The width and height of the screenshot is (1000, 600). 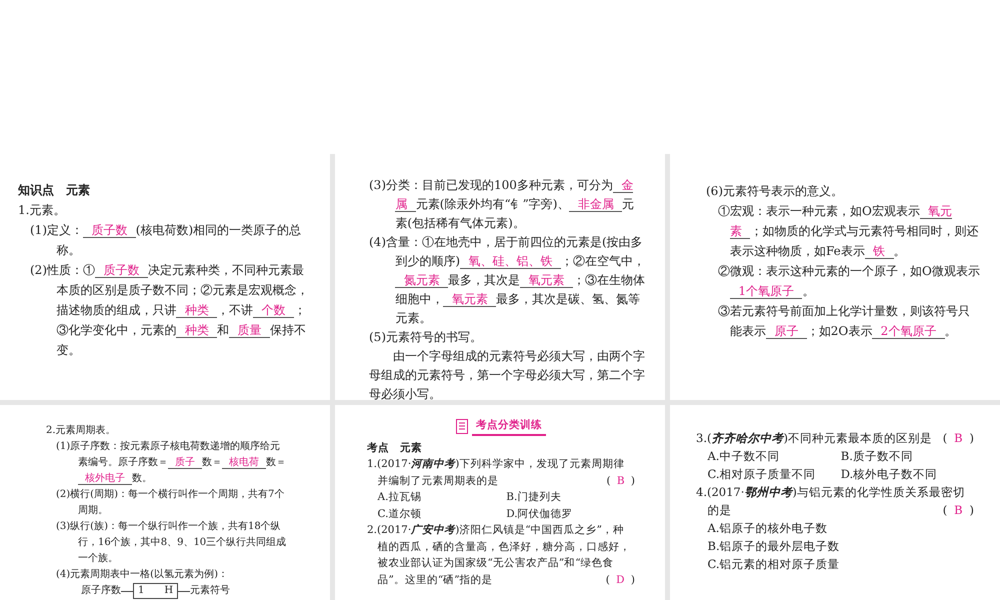 What do you see at coordinates (501, 555) in the screenshot?
I see `question-text: 2.(2017·广安中考)济阳仁风镇是“中国西瓜之乡”，种植的西瓜，硒的含量高，色泽好，糖分高，口感好，被农业部认证为国家级“无公害农产品”和“绿色食品”。这里的“硒”指的是 ( D )` at bounding box center [501, 555].